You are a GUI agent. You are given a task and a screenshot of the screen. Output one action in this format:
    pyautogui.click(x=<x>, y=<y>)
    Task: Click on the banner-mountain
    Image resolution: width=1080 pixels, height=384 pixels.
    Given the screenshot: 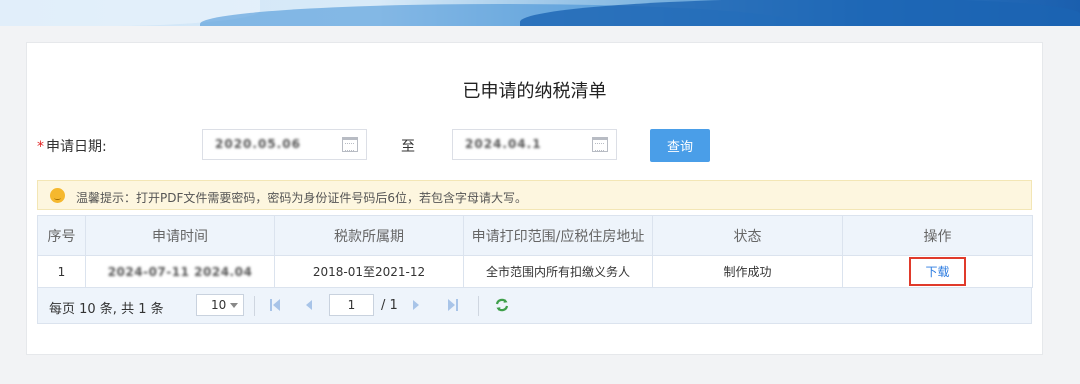 What is the action you would take?
    pyautogui.click(x=800, y=13)
    